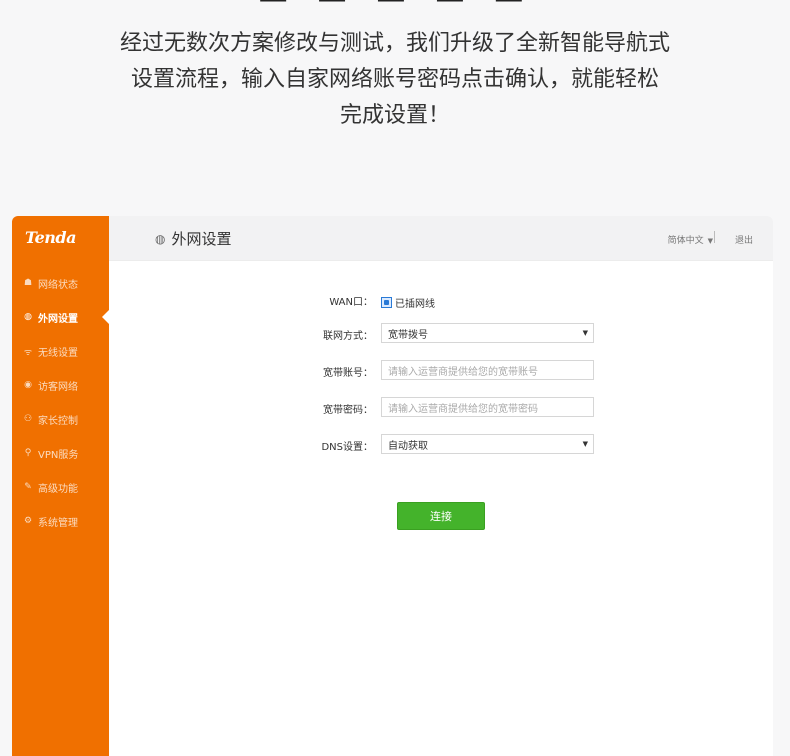 This screenshot has width=790, height=756. Describe the element at coordinates (463, 372) in the screenshot. I see `account-placeholder: 请输入运营商提供给您的宽带账号` at that location.